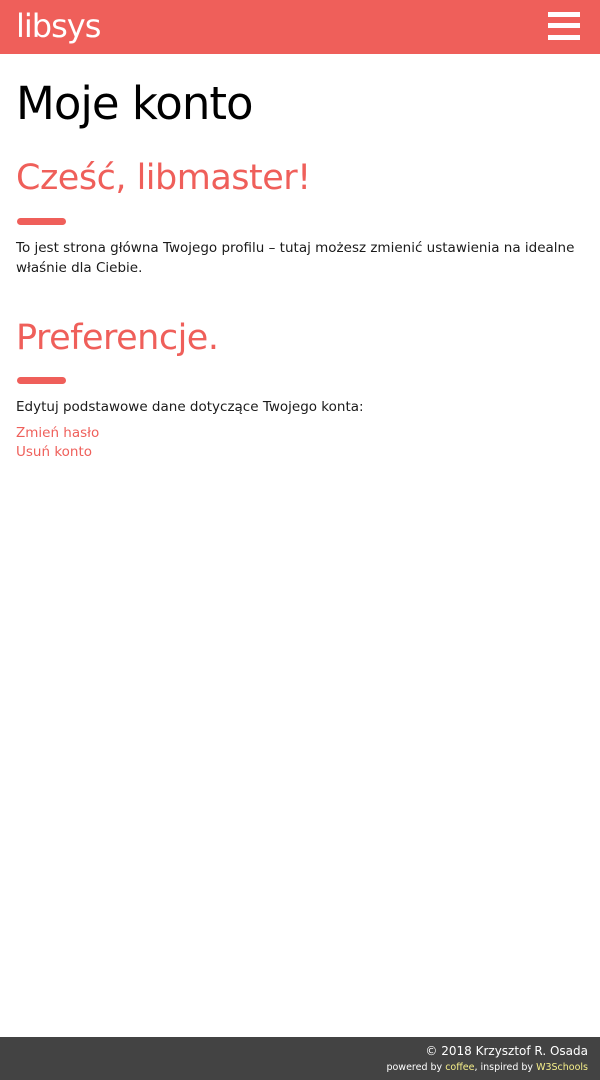 The height and width of the screenshot is (1080, 600). I want to click on preferences-heading: Preferencje., so click(117, 338).